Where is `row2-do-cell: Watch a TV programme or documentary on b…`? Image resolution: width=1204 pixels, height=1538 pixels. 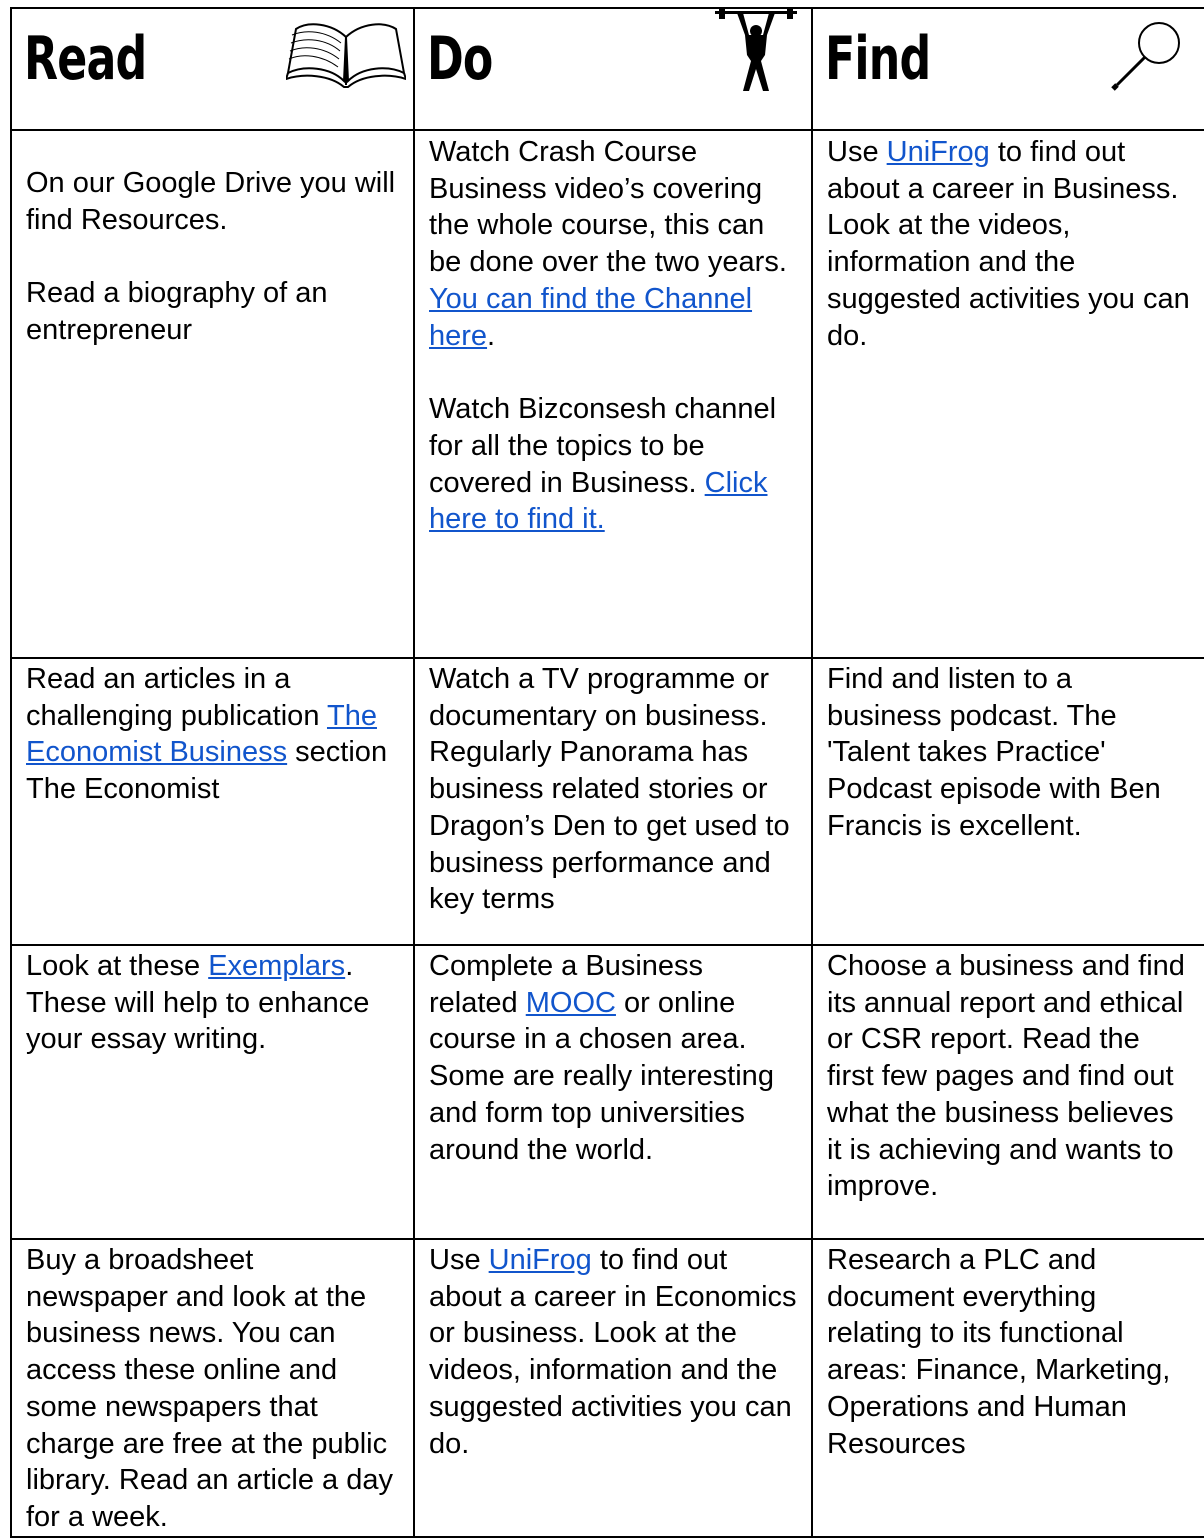
row2-do-cell: Watch a TV programme or documentary on b… is located at coordinates (613, 801).